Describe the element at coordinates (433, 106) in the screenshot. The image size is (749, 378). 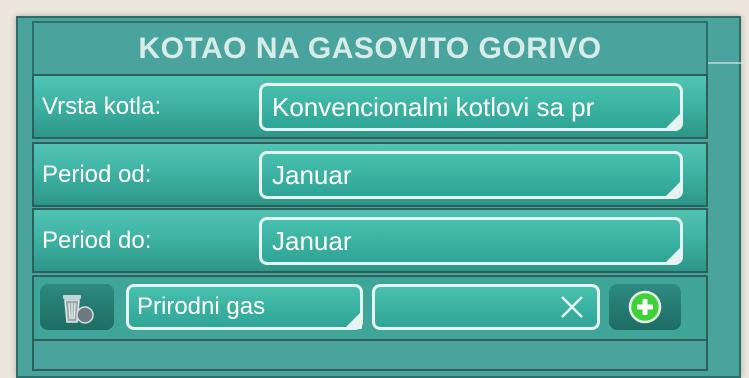
I see `boiler-type-value: Konvencionalni kotlovi sa pr` at that location.